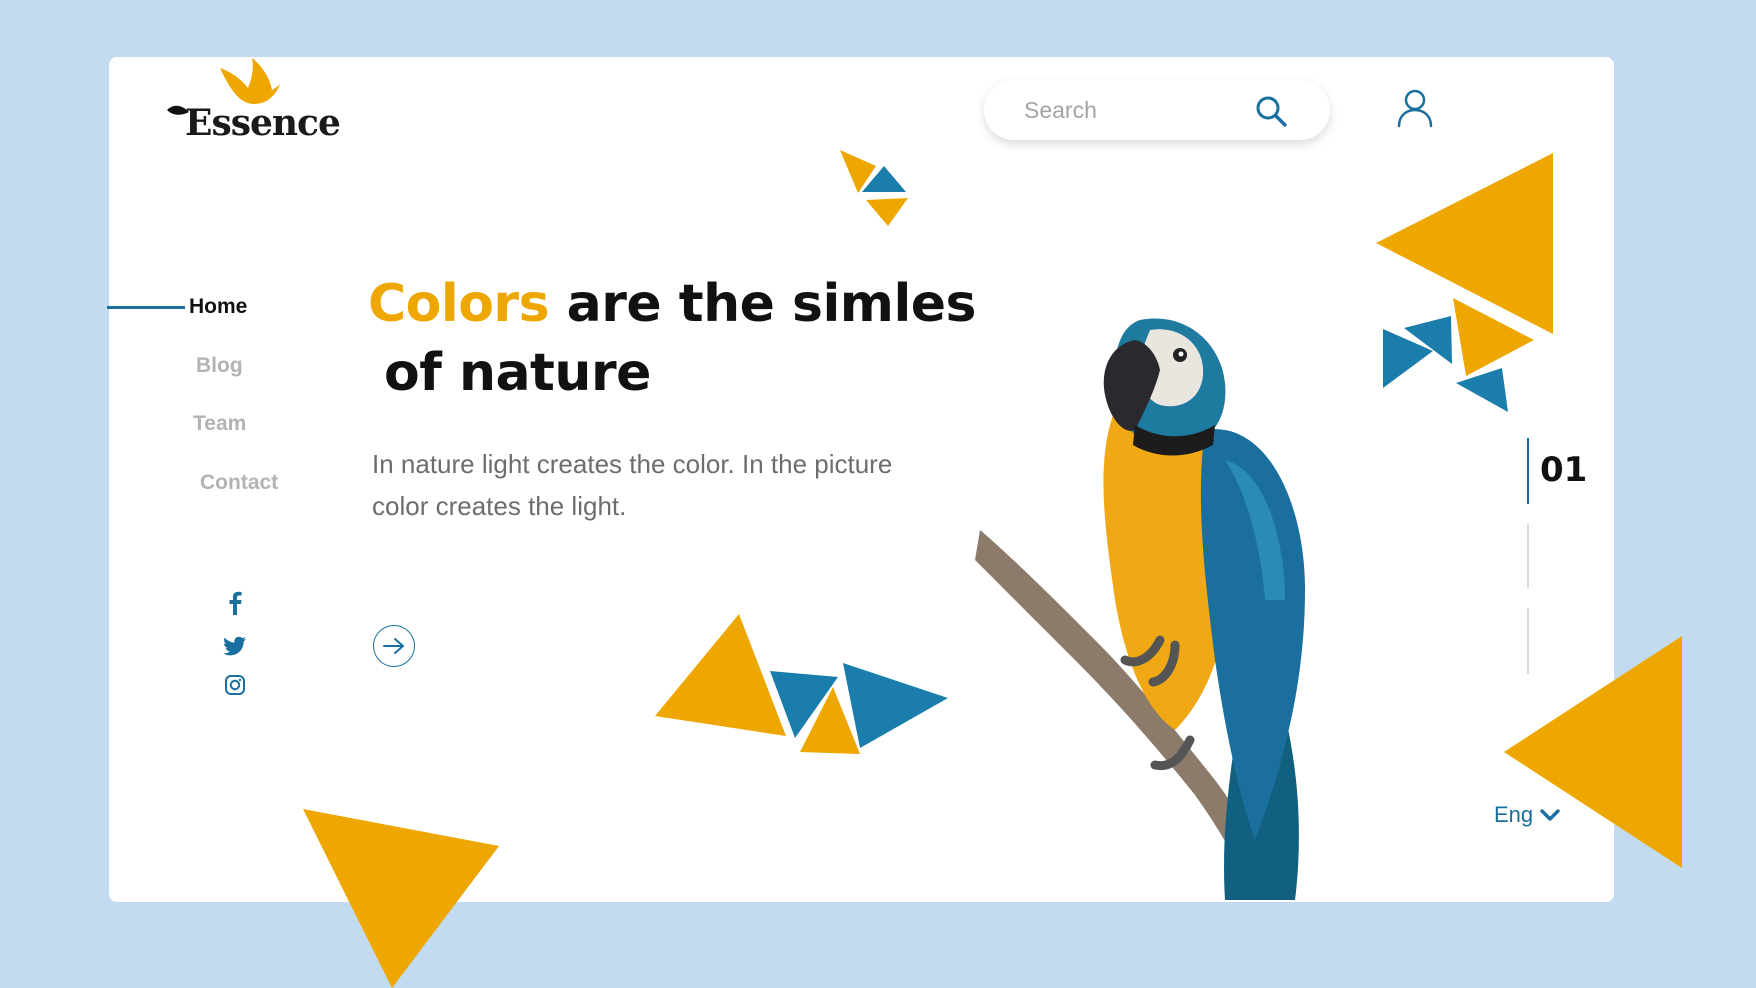 This screenshot has height=988, width=1756. What do you see at coordinates (1415, 108) in the screenshot?
I see `user-icon` at bounding box center [1415, 108].